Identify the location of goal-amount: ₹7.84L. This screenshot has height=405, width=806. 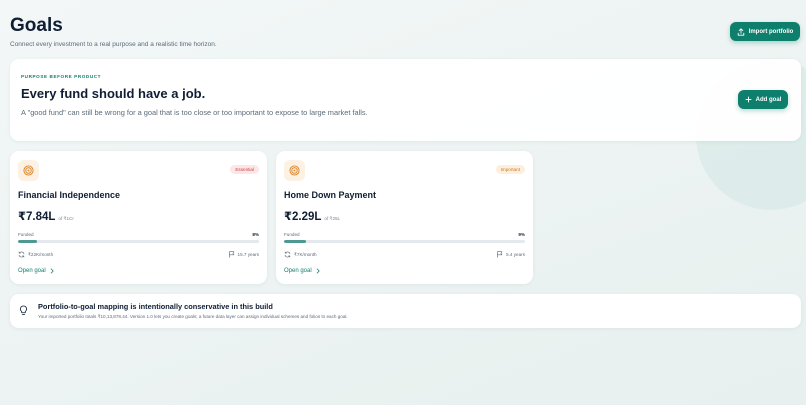
(37, 217).